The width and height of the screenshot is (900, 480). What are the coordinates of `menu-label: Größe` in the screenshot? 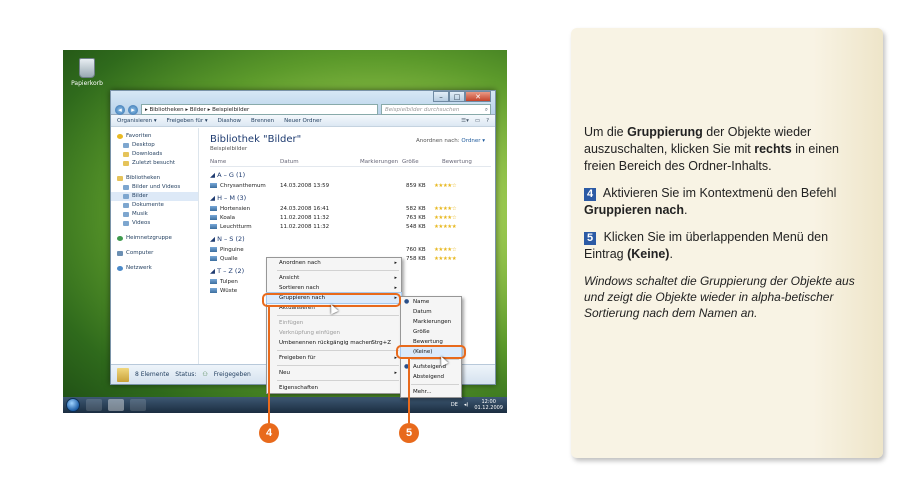 It's located at (421, 332).